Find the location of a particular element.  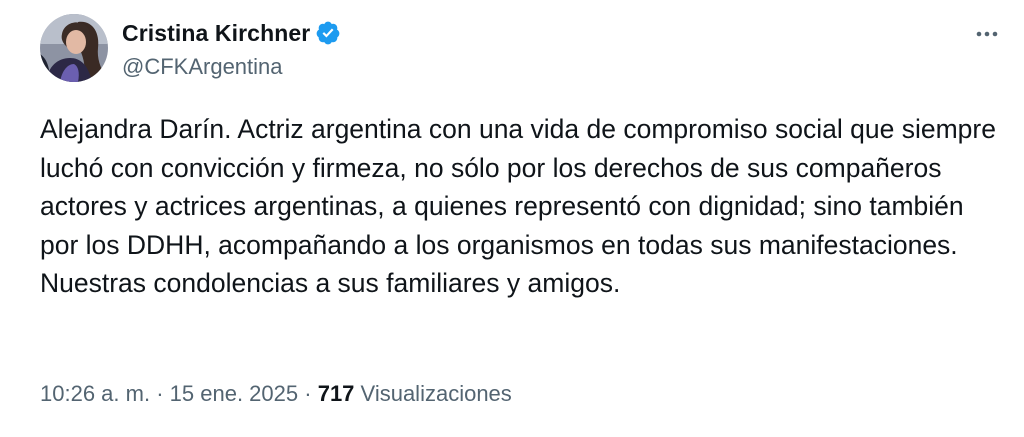

tweet-time: 10:26 a. m. is located at coordinates (95, 393).